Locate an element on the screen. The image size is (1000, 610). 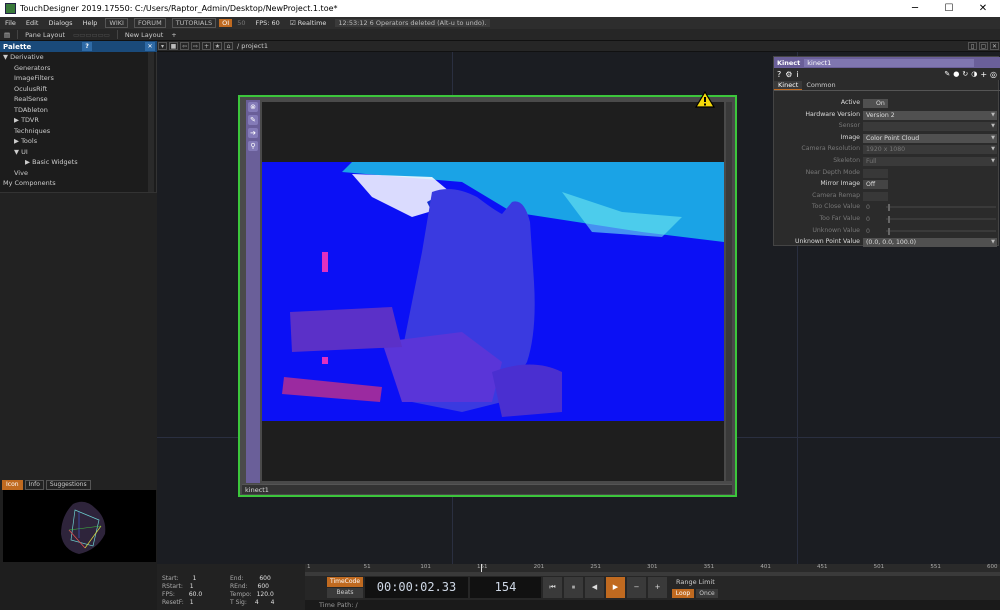
palette-close-button: ✕ is located at coordinates (149, 46).